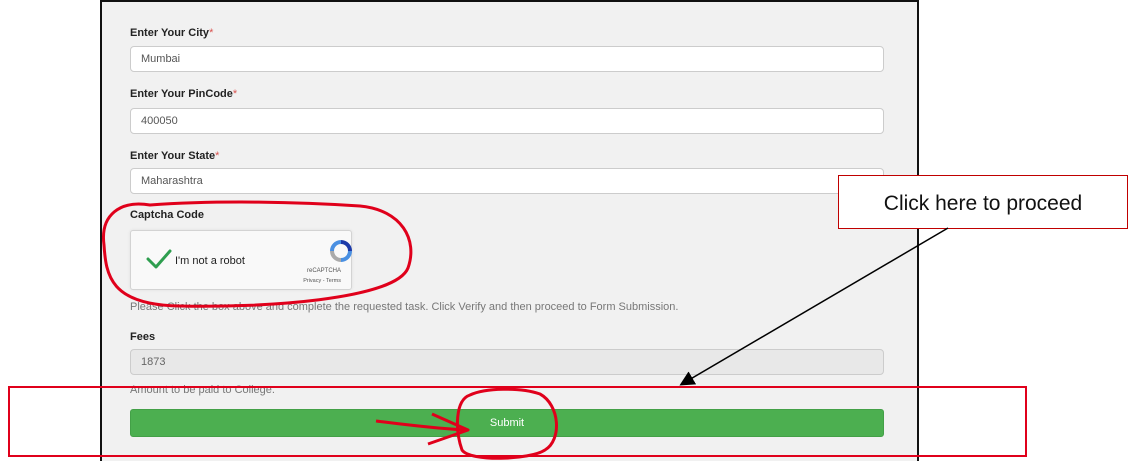 Image resolution: width=1129 pixels, height=461 pixels. Describe the element at coordinates (814, 306) in the screenshot. I see `callout-pointer-arrow` at that location.